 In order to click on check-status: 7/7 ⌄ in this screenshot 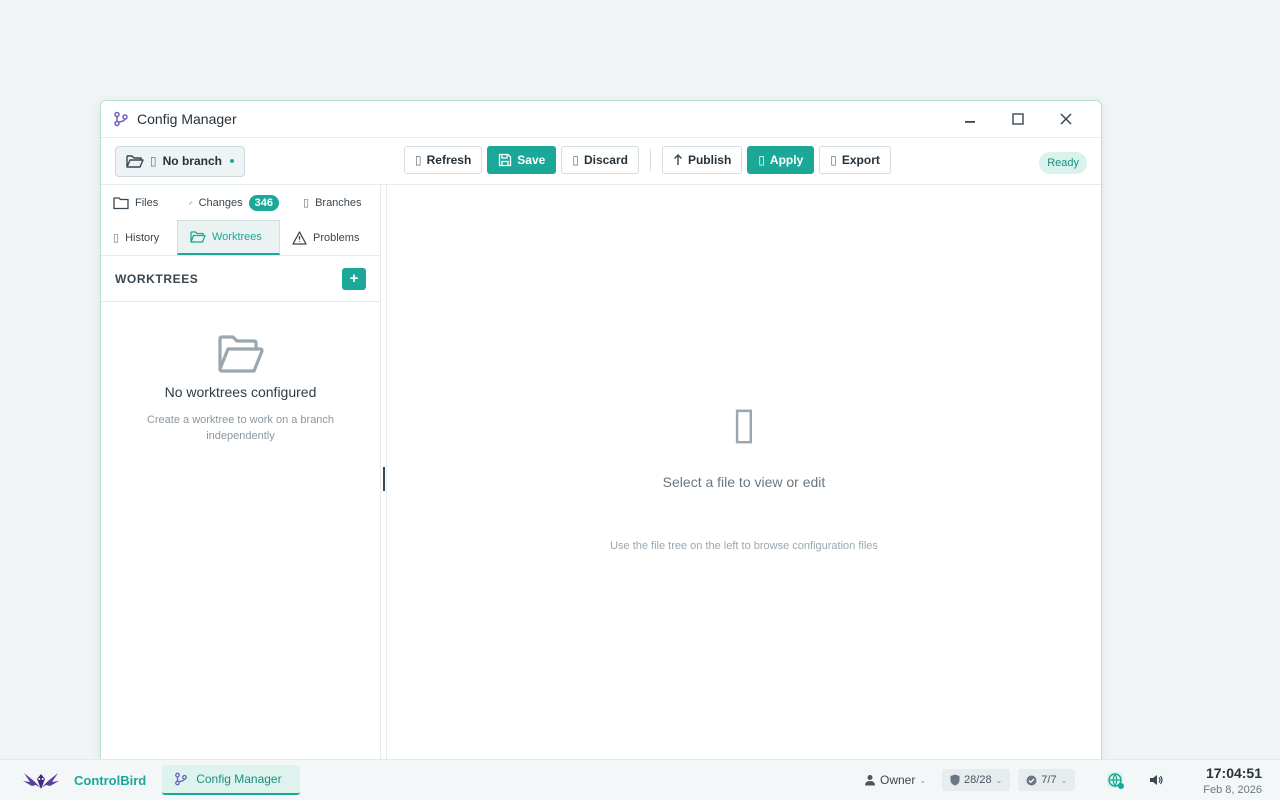, I will do `click(1047, 780)`.